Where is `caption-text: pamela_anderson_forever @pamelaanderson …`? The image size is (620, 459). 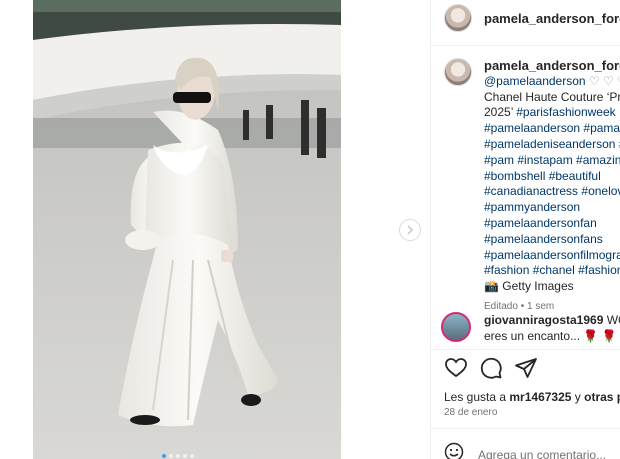
caption-text: pamela_anderson_forever @pamelaanderson … is located at coordinates (552, 186).